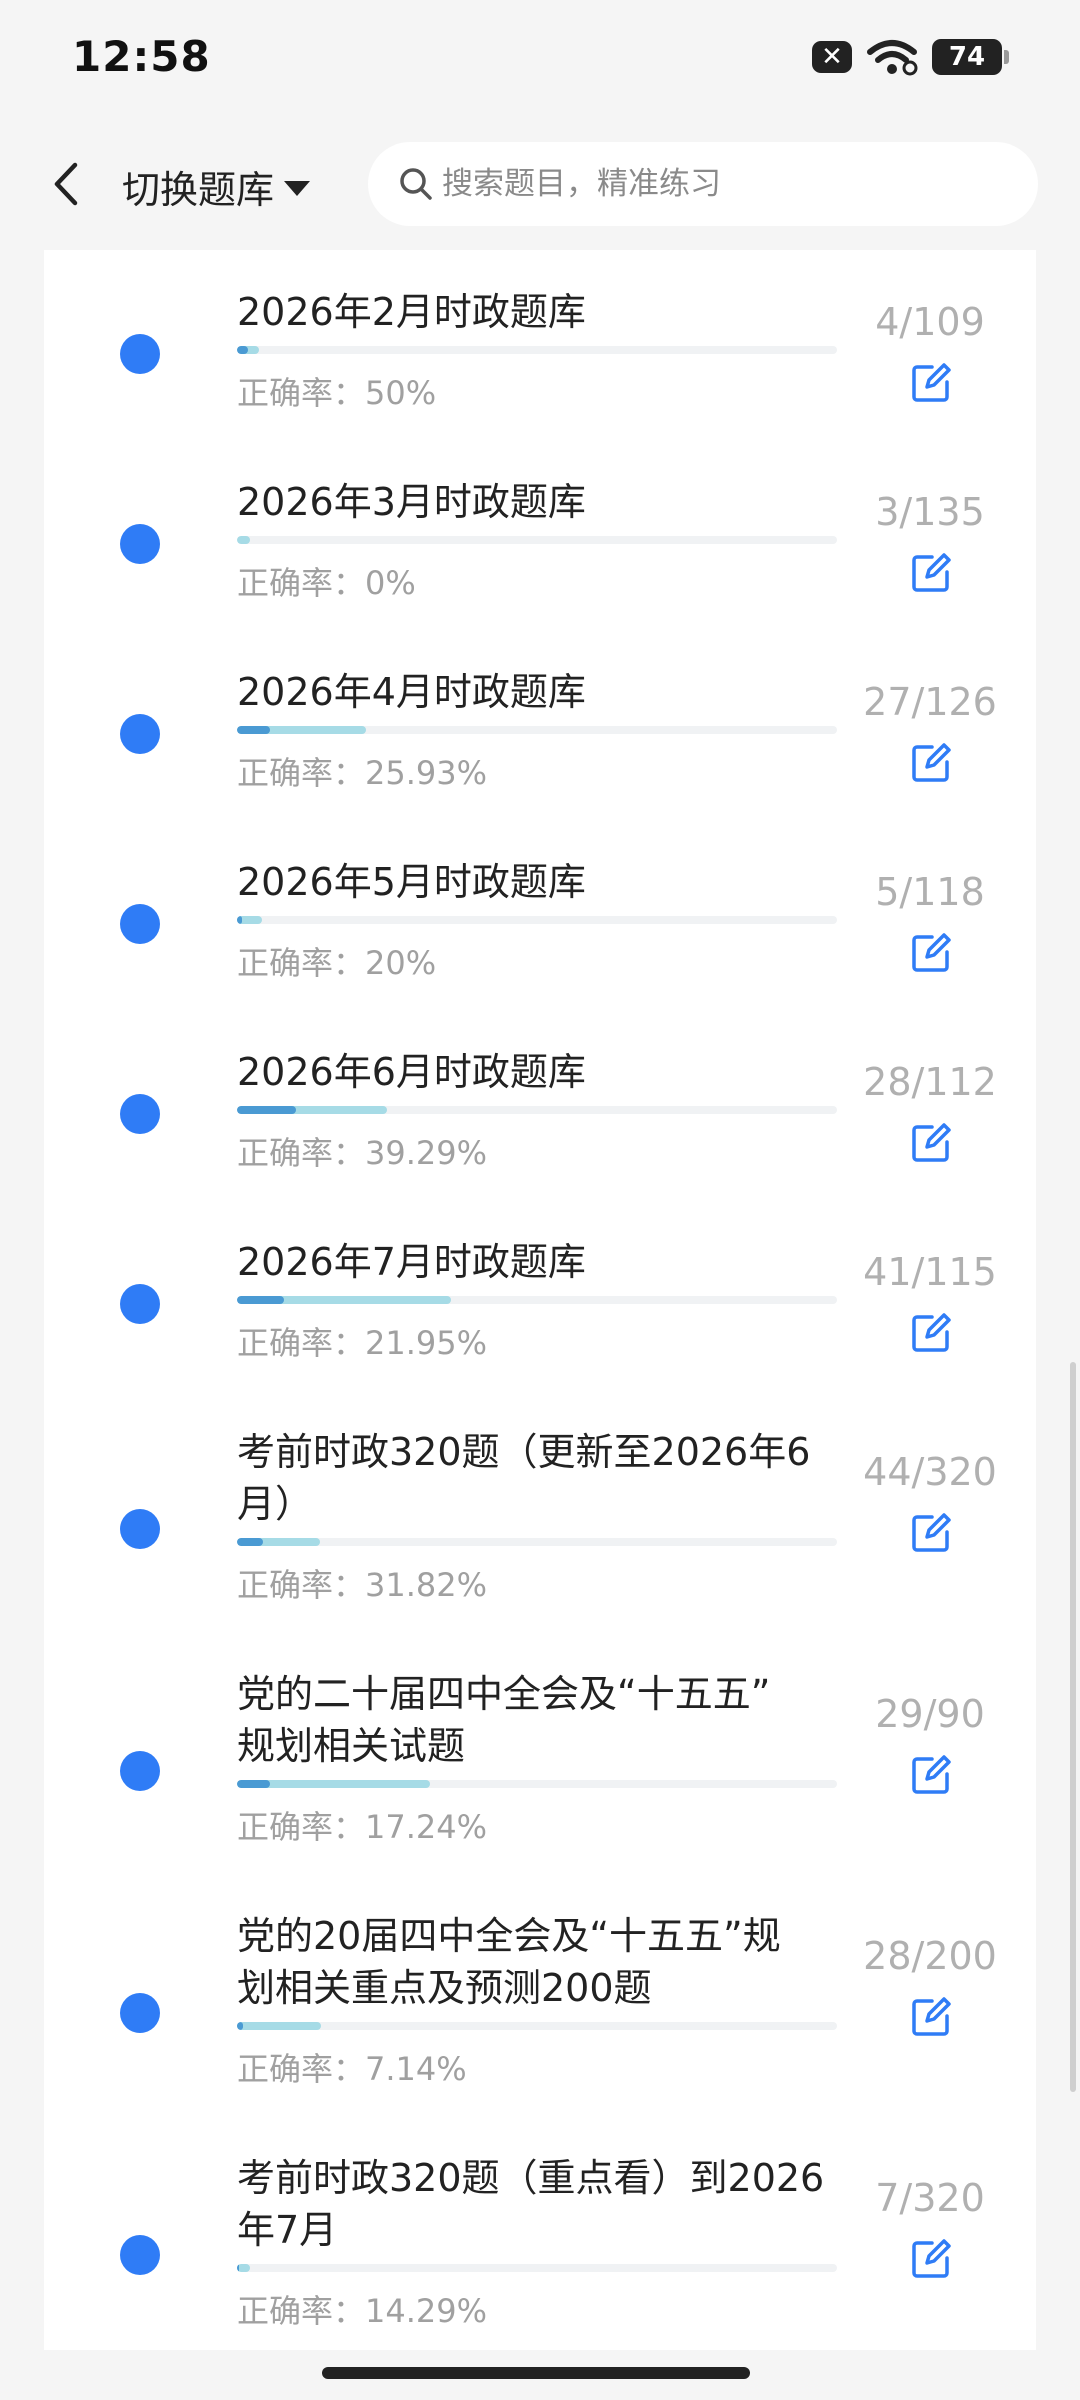  I want to click on list-item: 2026年4月时政题库正确率：25.93% 27/126, so click(540, 765).